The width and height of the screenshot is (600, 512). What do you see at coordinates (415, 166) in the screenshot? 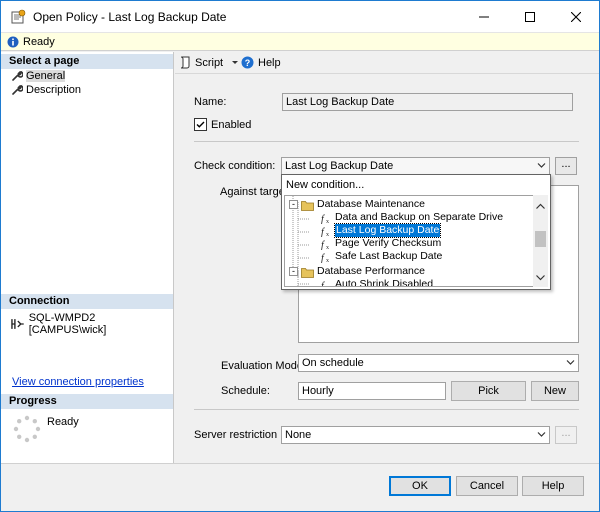
I see `check-condition-combo: Last Log Backup Date` at bounding box center [415, 166].